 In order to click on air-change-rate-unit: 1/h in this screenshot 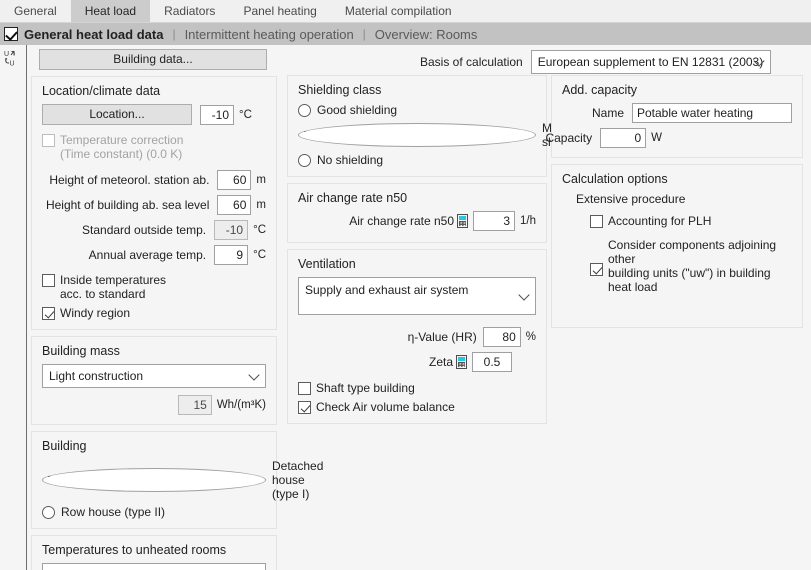, I will do `click(528, 221)`.